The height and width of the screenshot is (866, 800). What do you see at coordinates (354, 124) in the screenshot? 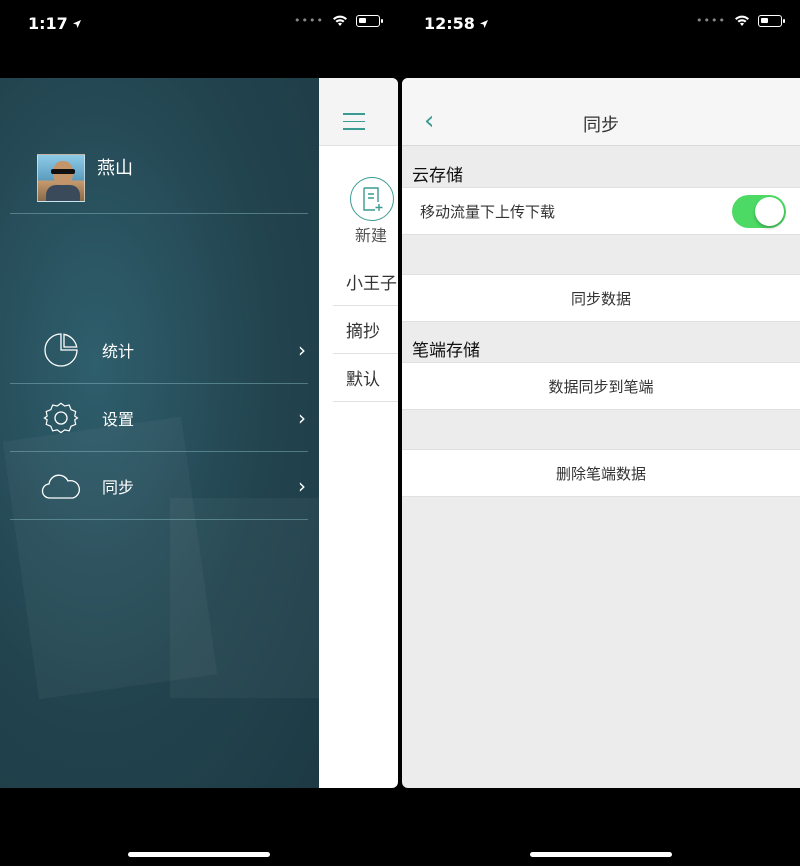
I see `hamburger-menu-icon` at bounding box center [354, 124].